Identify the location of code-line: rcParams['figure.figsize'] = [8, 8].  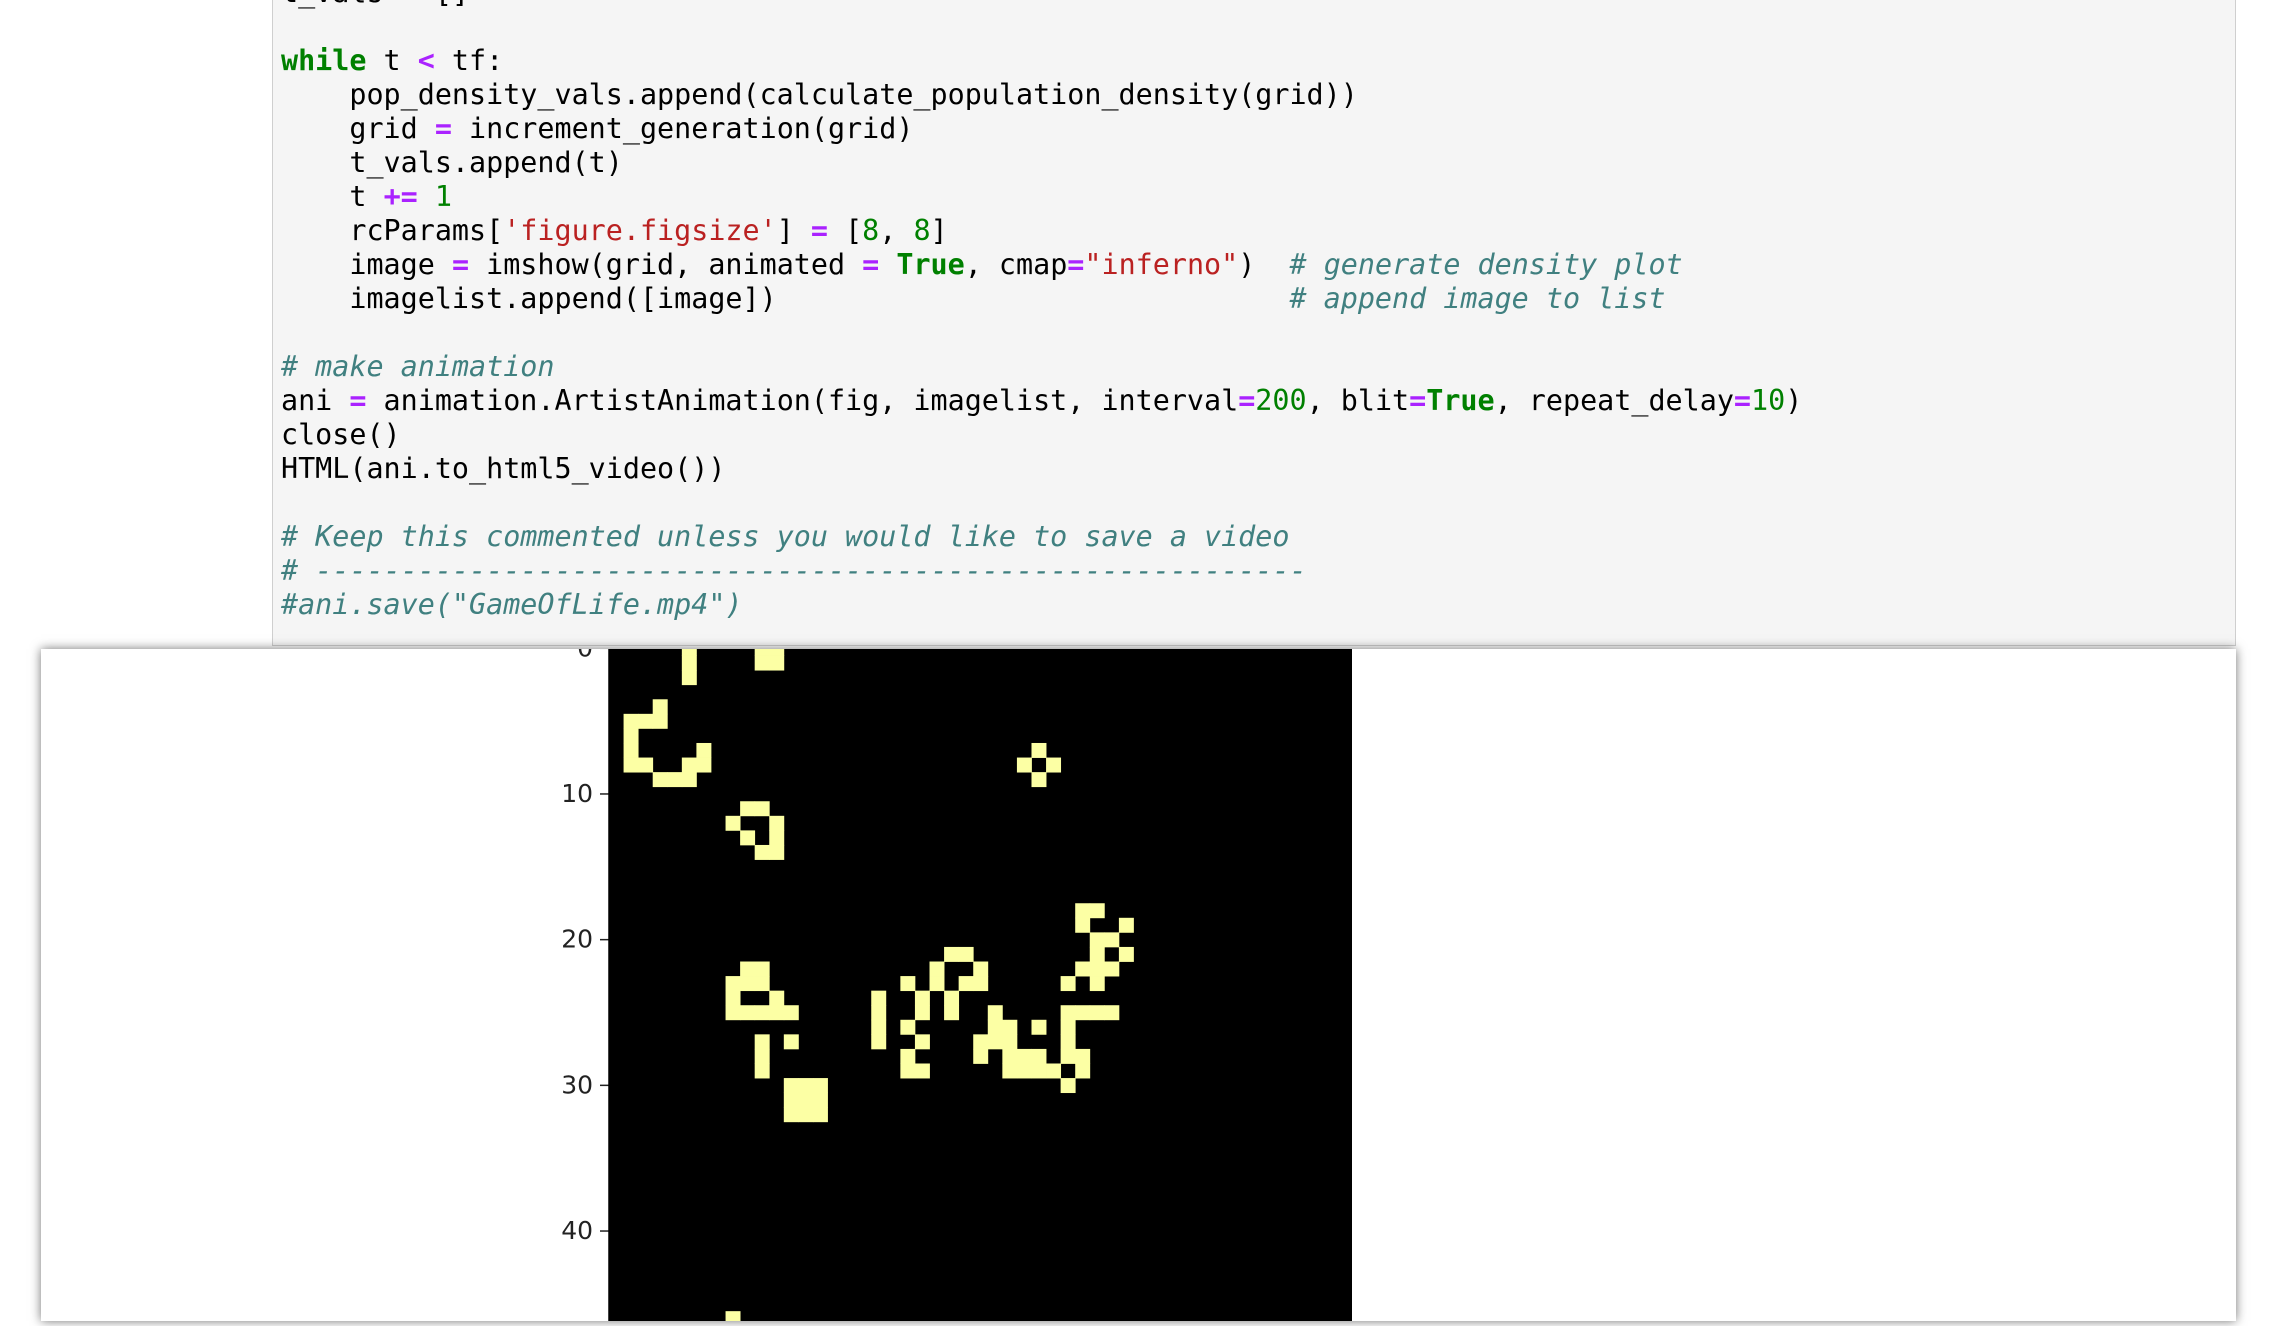
(1041, 231).